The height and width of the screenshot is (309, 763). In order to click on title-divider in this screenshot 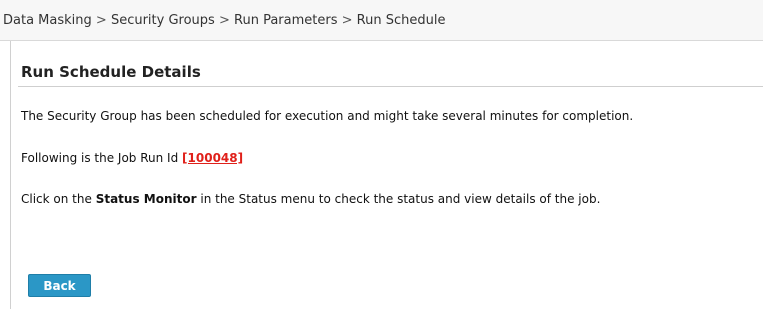, I will do `click(390, 86)`.